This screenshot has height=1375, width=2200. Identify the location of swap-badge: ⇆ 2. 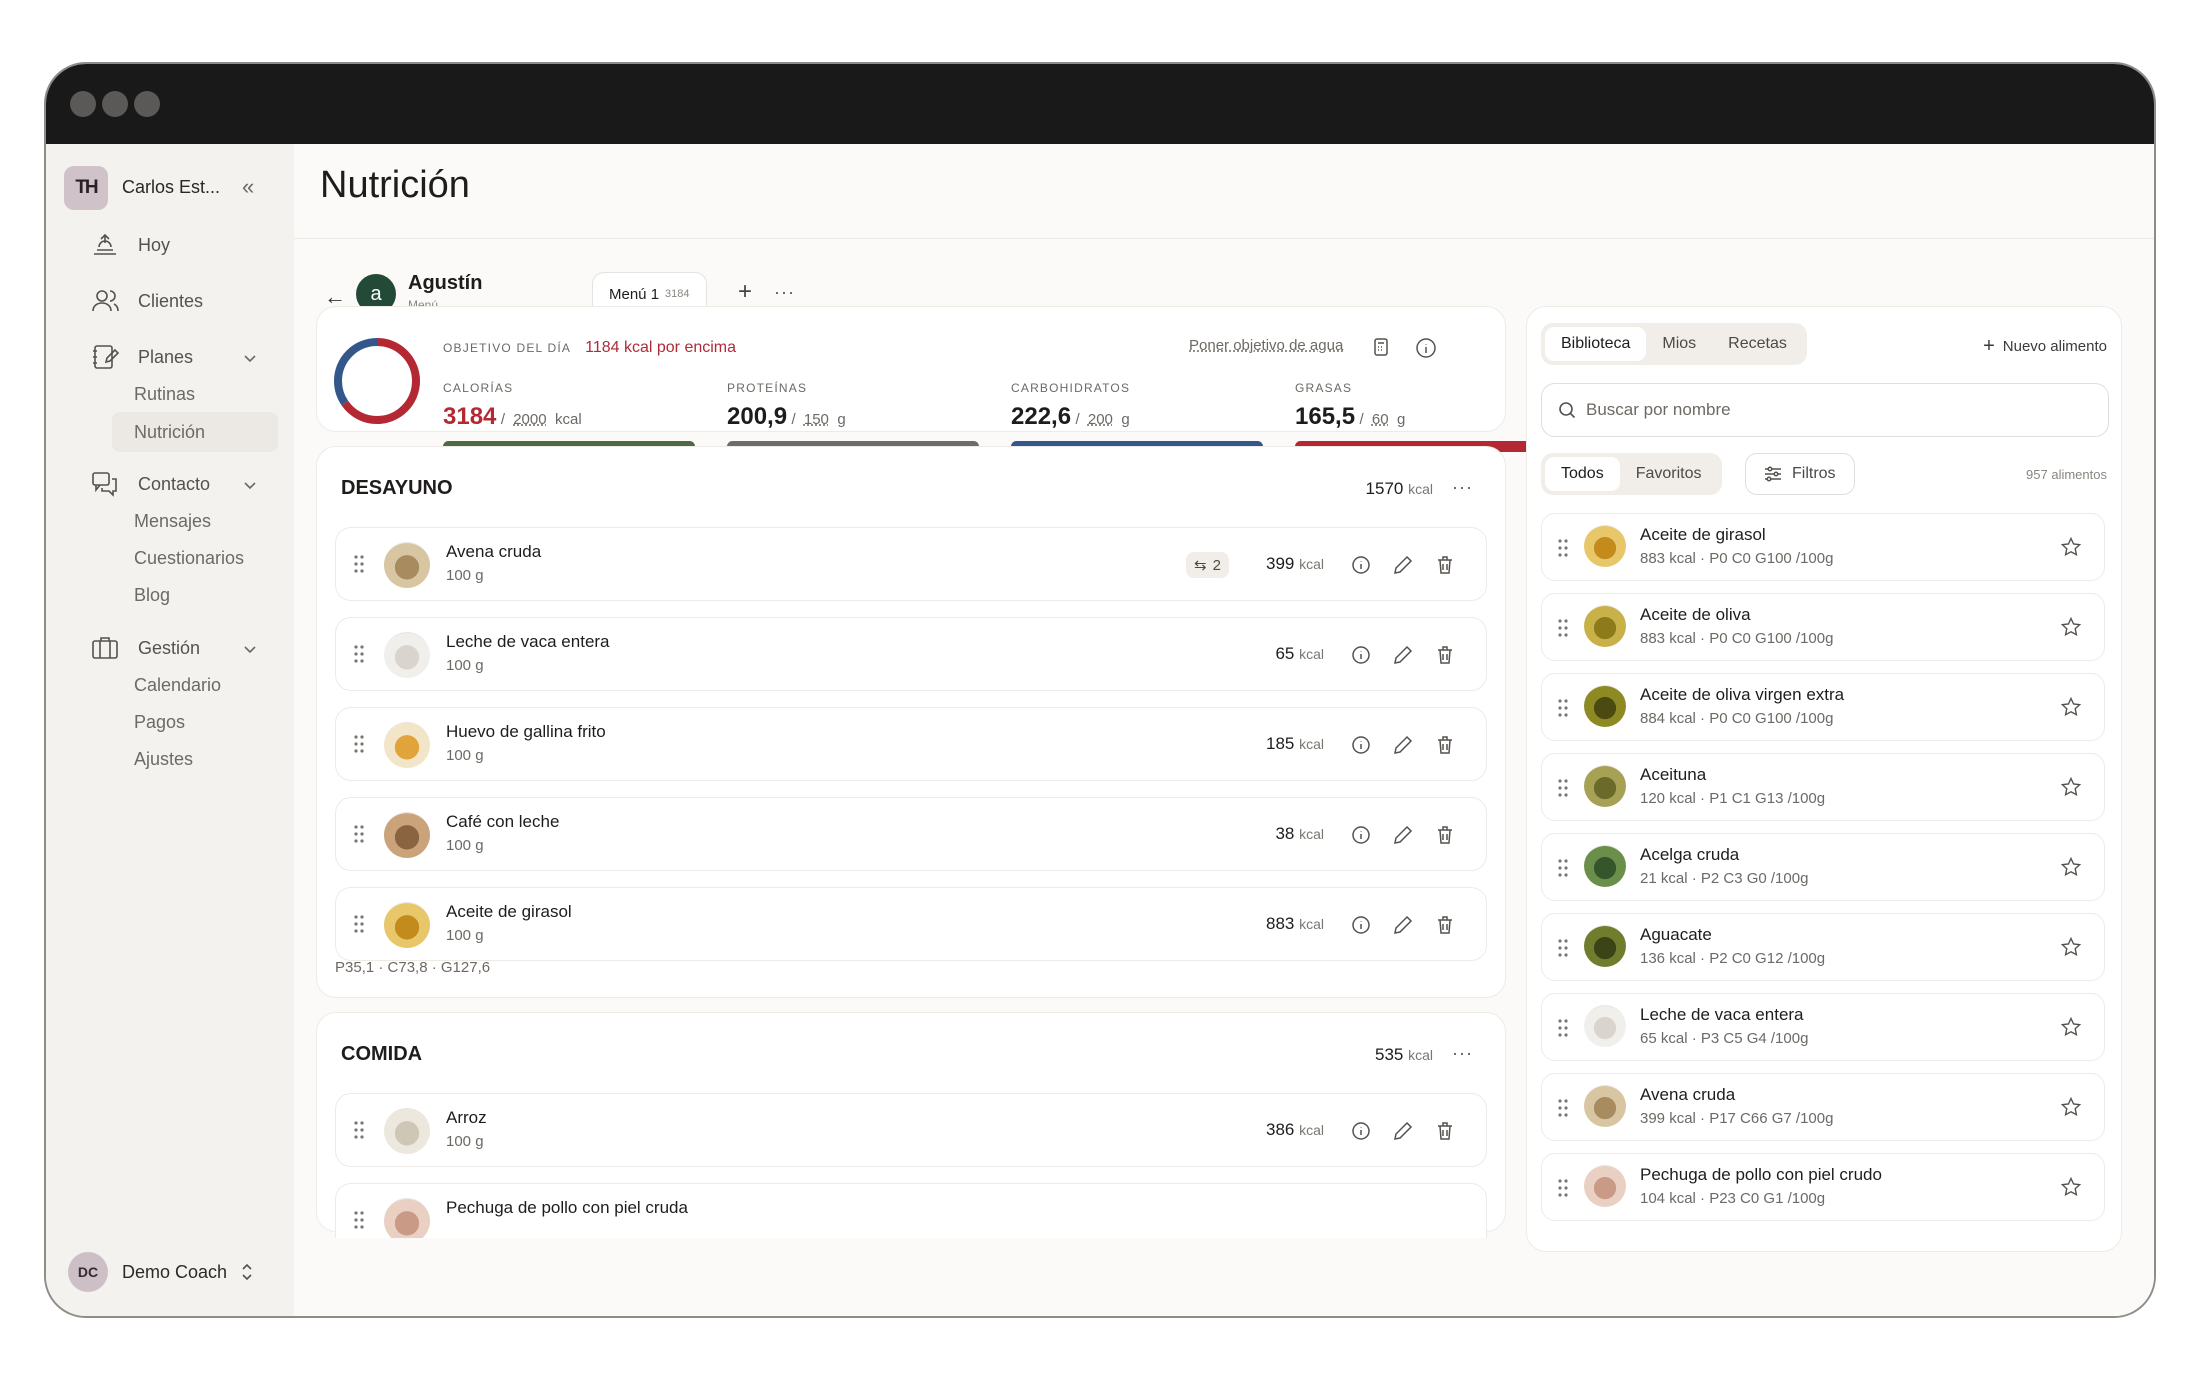
(1207, 565).